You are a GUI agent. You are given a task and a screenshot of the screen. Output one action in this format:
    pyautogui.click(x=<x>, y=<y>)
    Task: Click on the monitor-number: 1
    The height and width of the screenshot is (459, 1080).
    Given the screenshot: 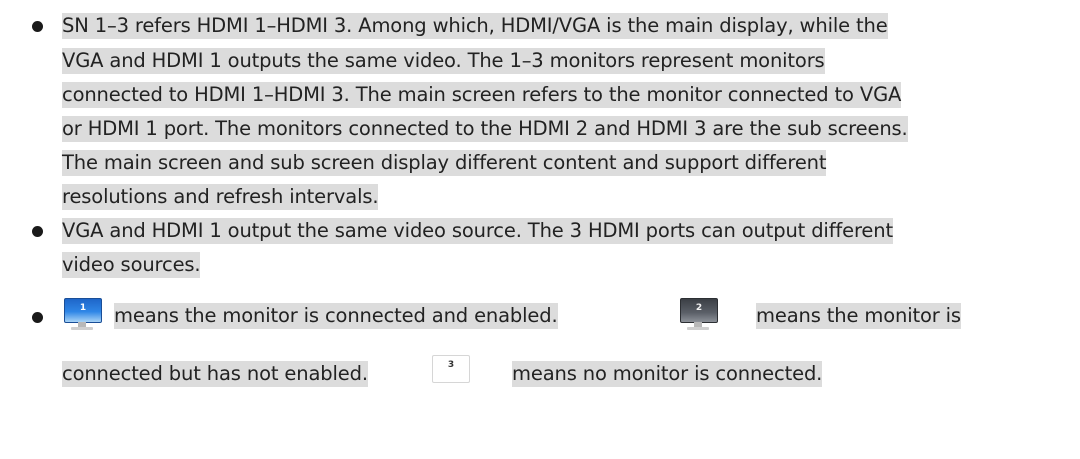 What is the action you would take?
    pyautogui.click(x=83, y=310)
    